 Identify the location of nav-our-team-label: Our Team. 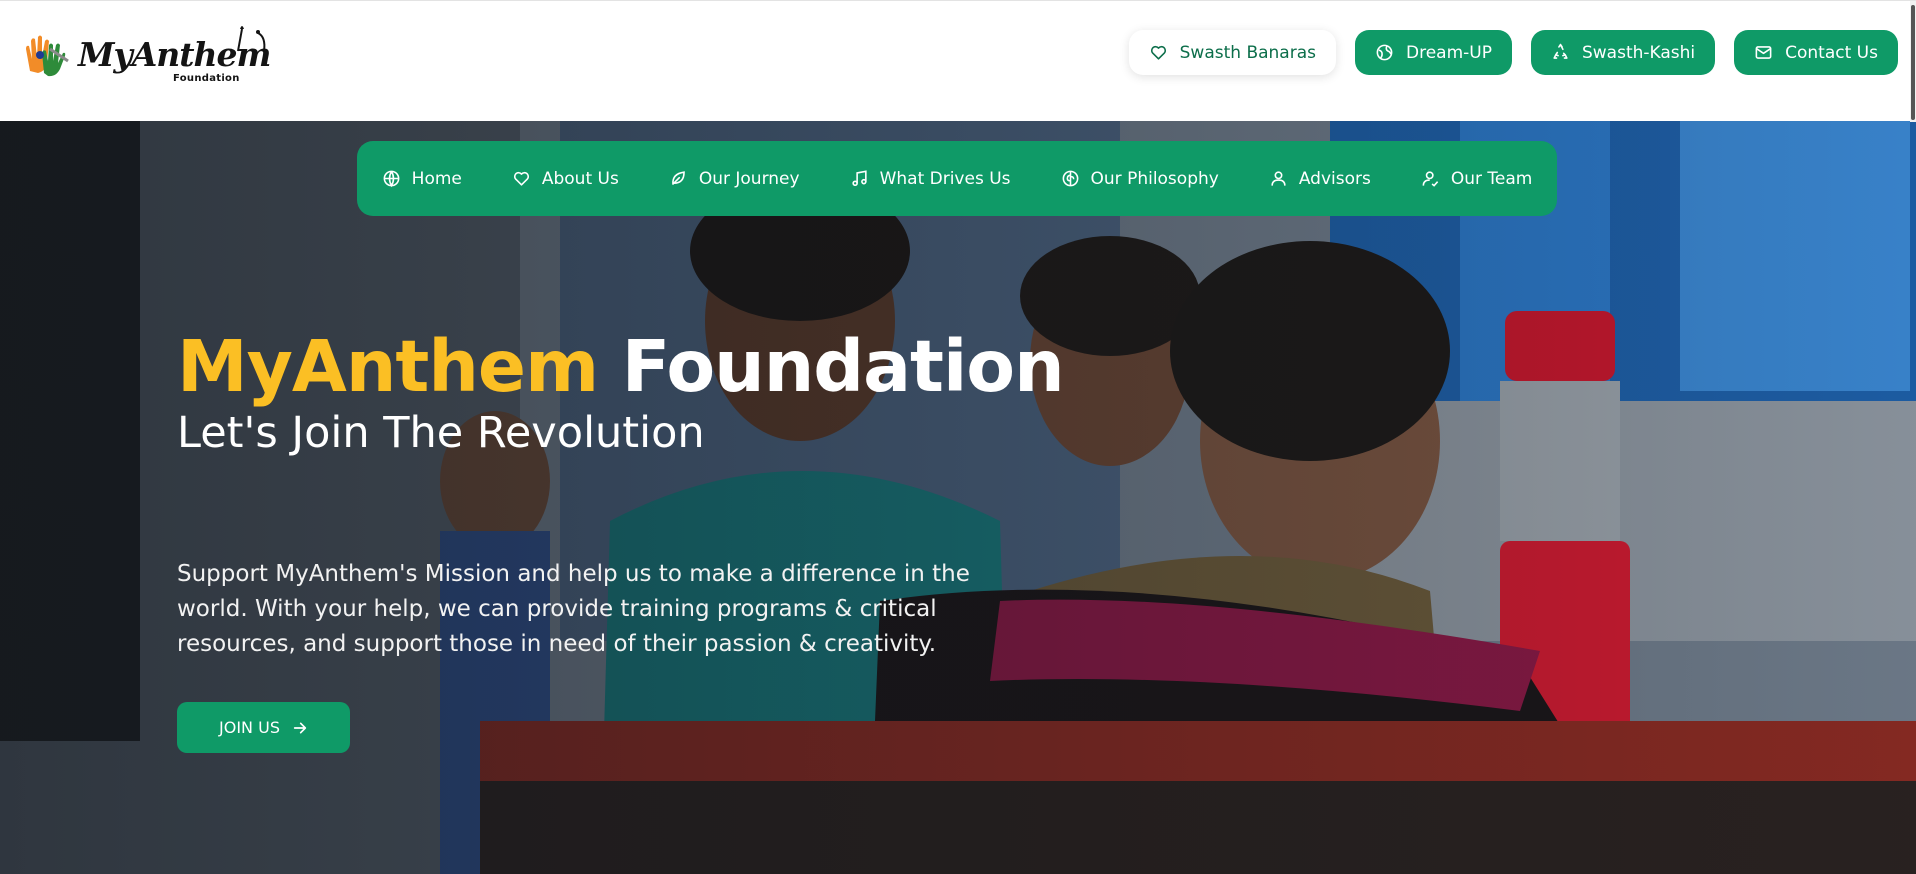
(1491, 178).